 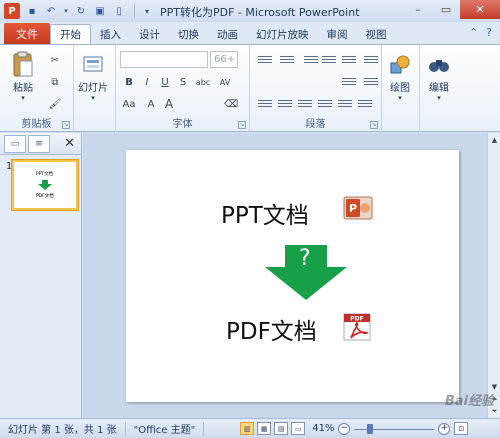 What do you see at coordinates (356, 319) in the screenshot?
I see `pdf-badge-text: PDF` at bounding box center [356, 319].